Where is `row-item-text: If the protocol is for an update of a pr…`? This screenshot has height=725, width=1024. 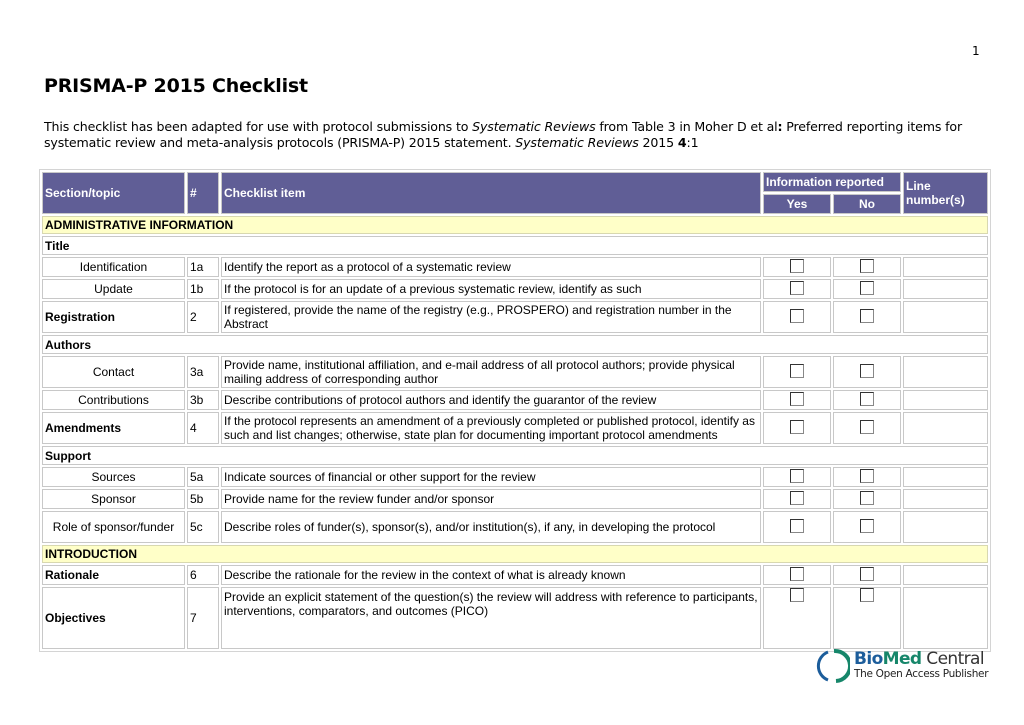 row-item-text: If the protocol is for an update of a pr… is located at coordinates (491, 289).